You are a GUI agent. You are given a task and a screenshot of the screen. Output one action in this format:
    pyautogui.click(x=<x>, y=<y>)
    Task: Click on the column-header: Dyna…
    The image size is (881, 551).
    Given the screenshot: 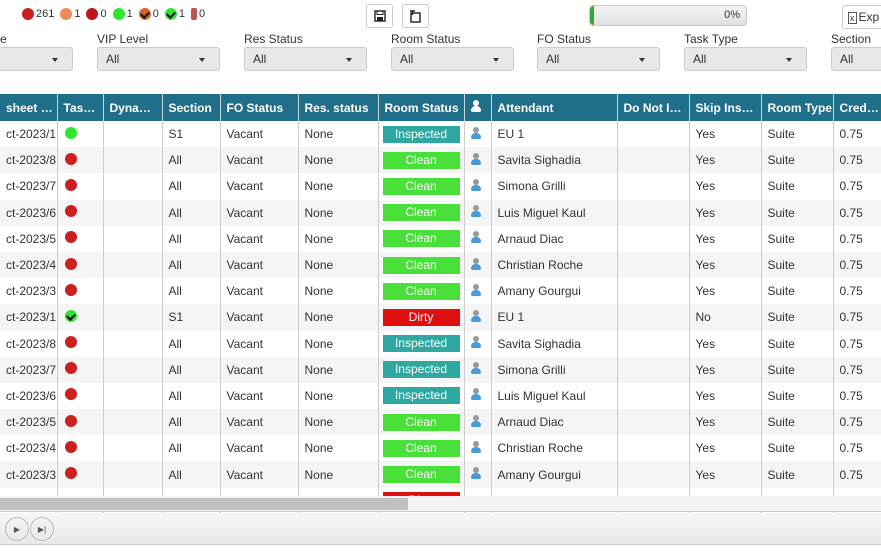 What is the action you would take?
    pyautogui.click(x=133, y=107)
    